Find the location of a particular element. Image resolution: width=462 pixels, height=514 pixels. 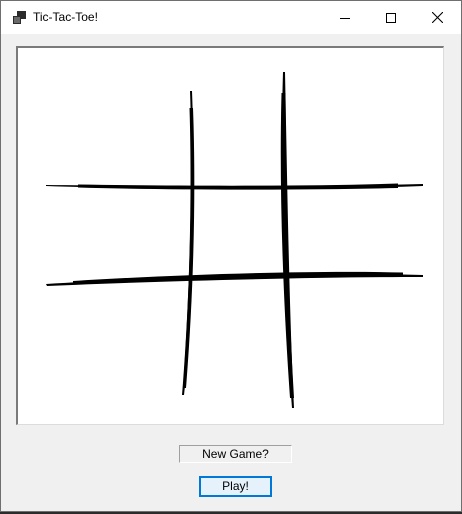

maximize-button is located at coordinates (391, 17).